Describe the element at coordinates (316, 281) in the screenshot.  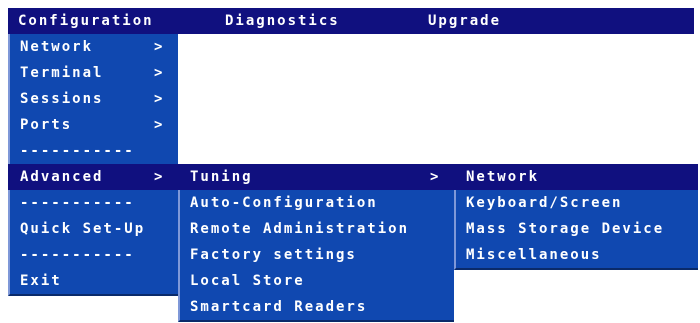
I see `advanced-item-local-store: Local Store` at that location.